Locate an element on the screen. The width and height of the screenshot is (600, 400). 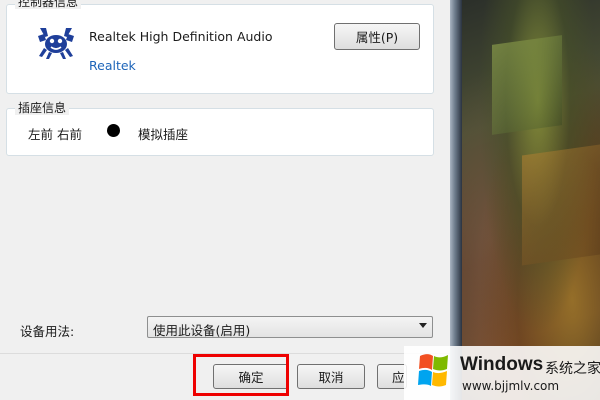
window-frame is located at coordinates (456, 200).